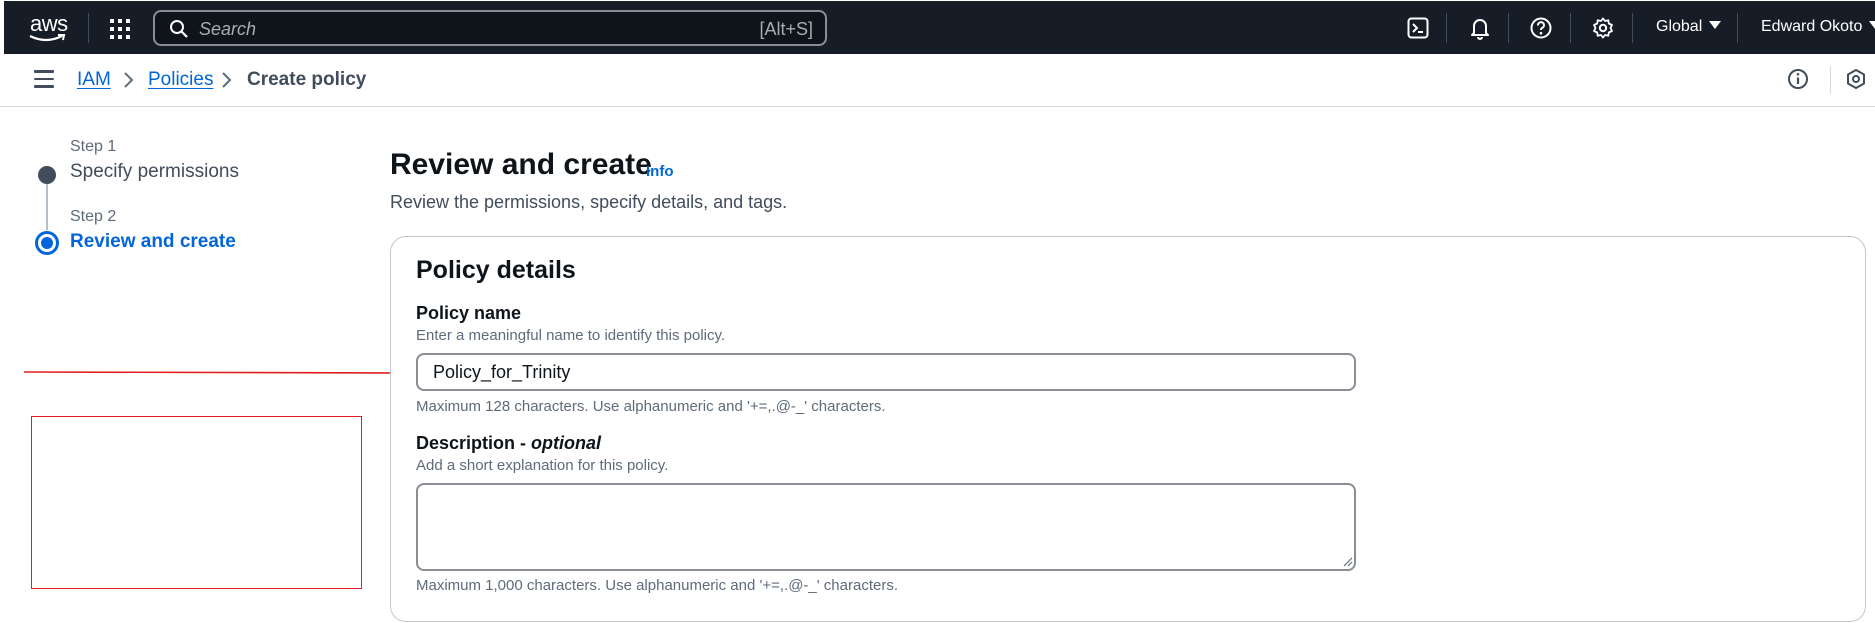 This screenshot has height=623, width=1875. Describe the element at coordinates (886, 527) in the screenshot. I see `description-textarea` at that location.